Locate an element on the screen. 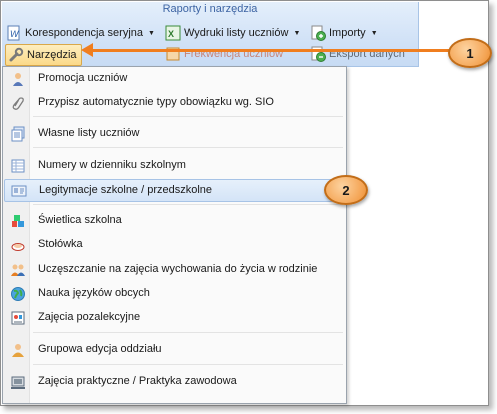 This screenshot has height=414, width=497. korespondencja-seryjna-button: W Korespondencja seryjna ▼ is located at coordinates (80, 33).